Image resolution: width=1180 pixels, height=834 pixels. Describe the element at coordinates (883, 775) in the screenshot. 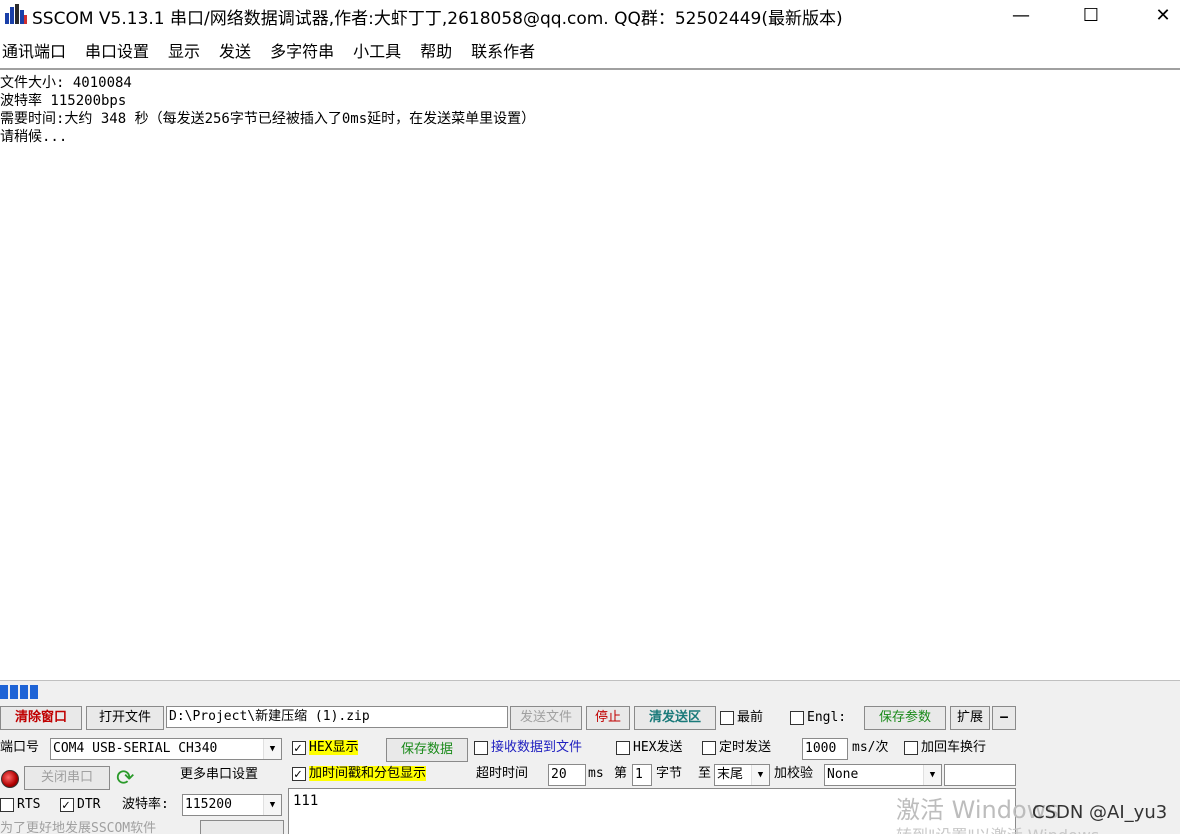

I see `checksum-select: None ▼` at that location.